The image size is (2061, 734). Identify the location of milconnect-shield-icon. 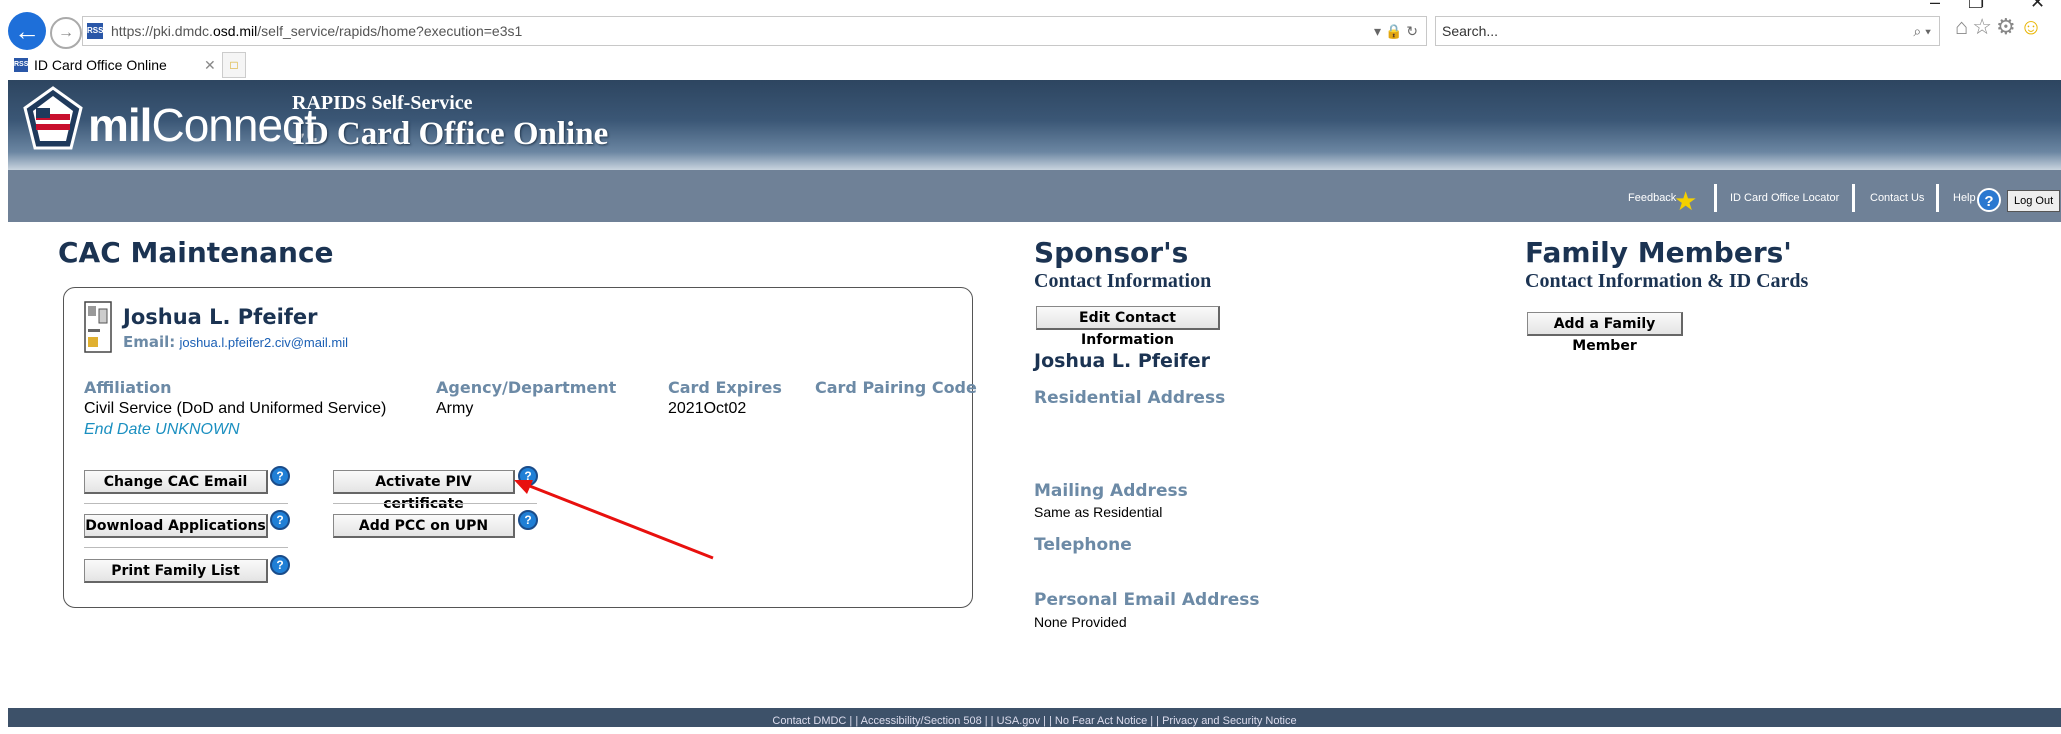
(53, 118).